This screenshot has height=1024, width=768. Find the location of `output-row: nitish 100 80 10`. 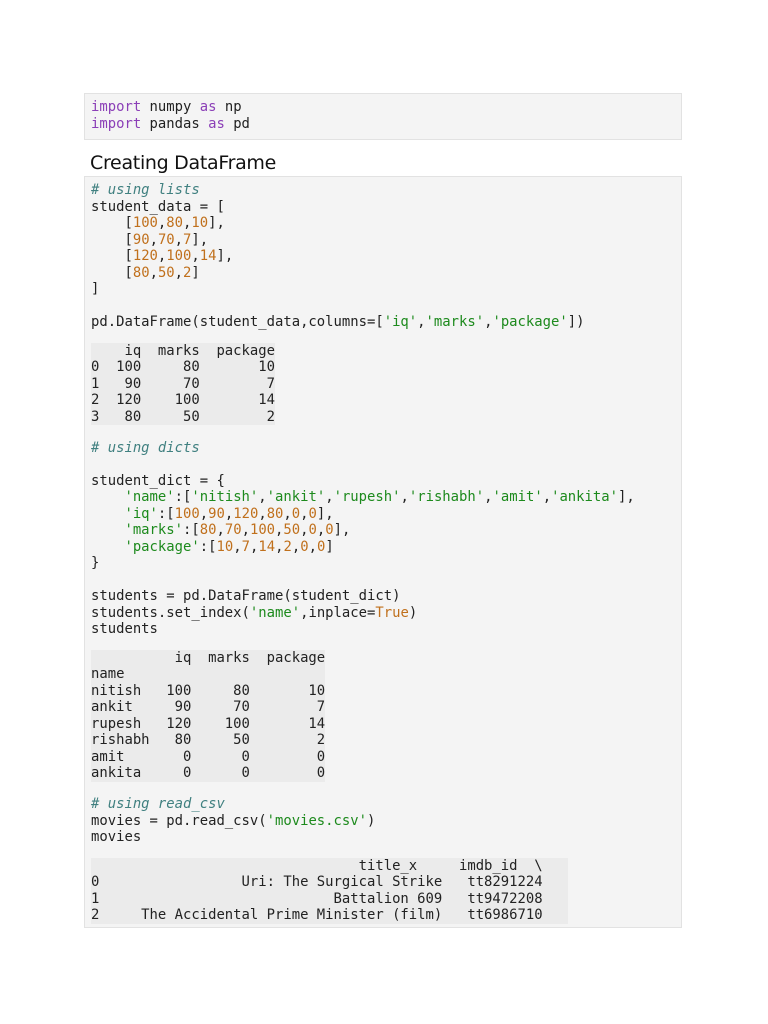

output-row: nitish 100 80 10 is located at coordinates (208, 690).